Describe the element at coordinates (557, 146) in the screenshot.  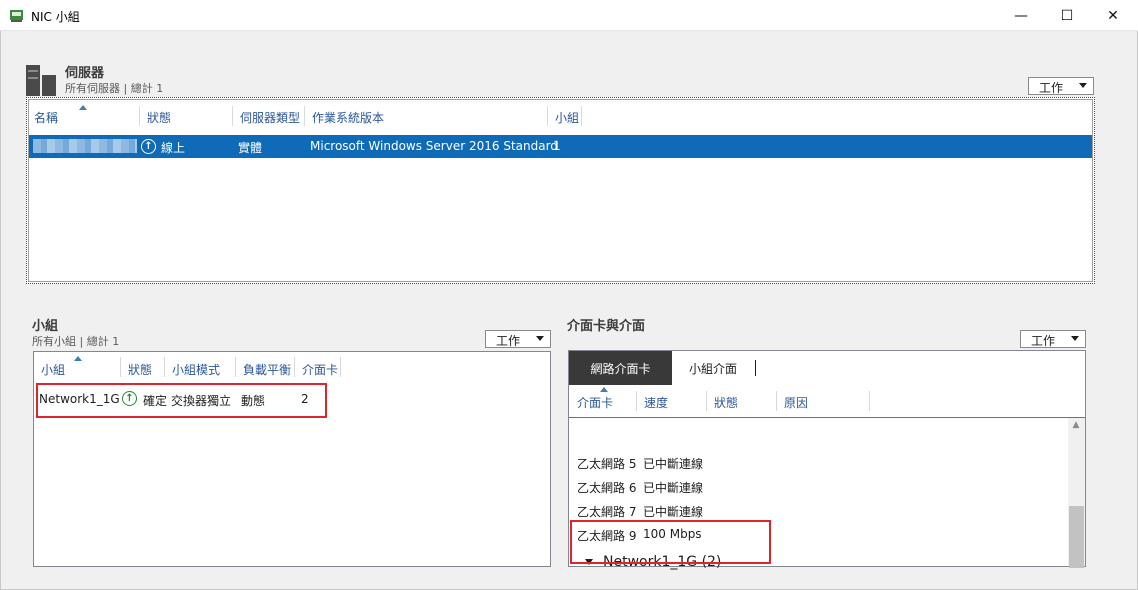
I see `server-team-count: 1` at that location.